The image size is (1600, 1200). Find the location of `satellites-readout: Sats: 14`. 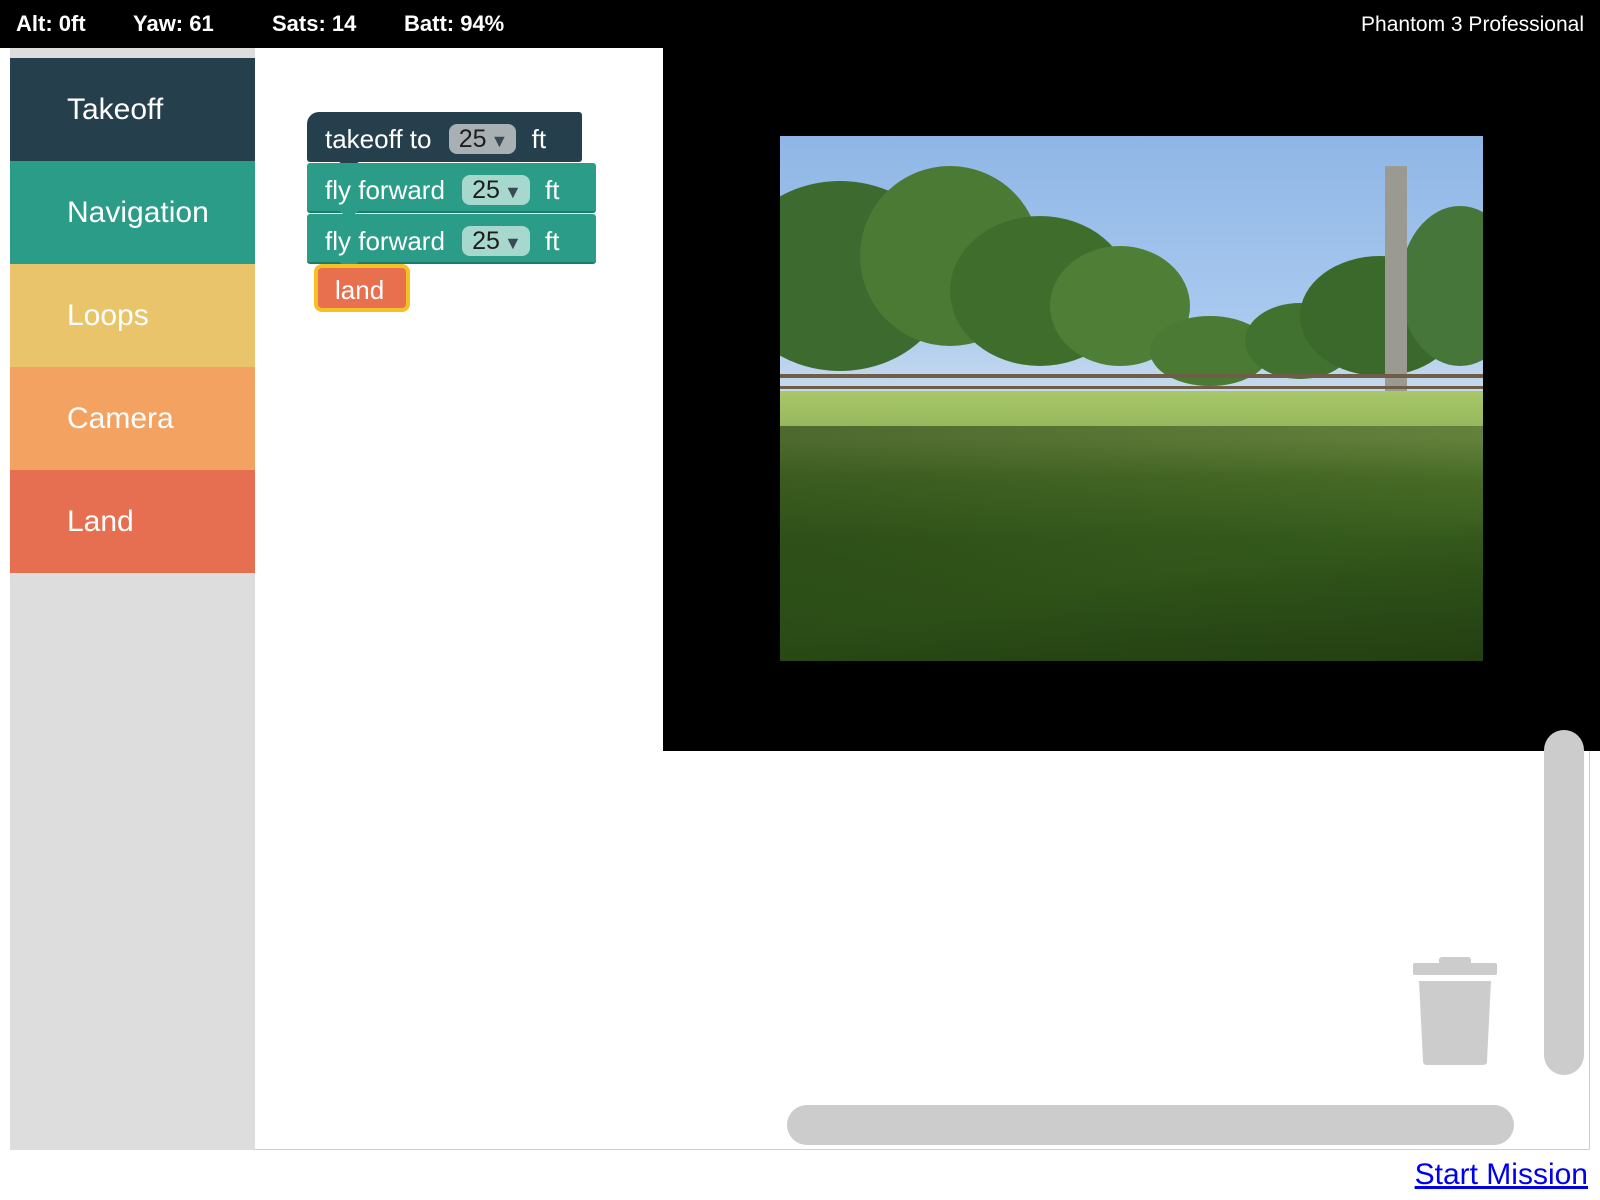

satellites-readout: Sats: 14 is located at coordinates (314, 23).